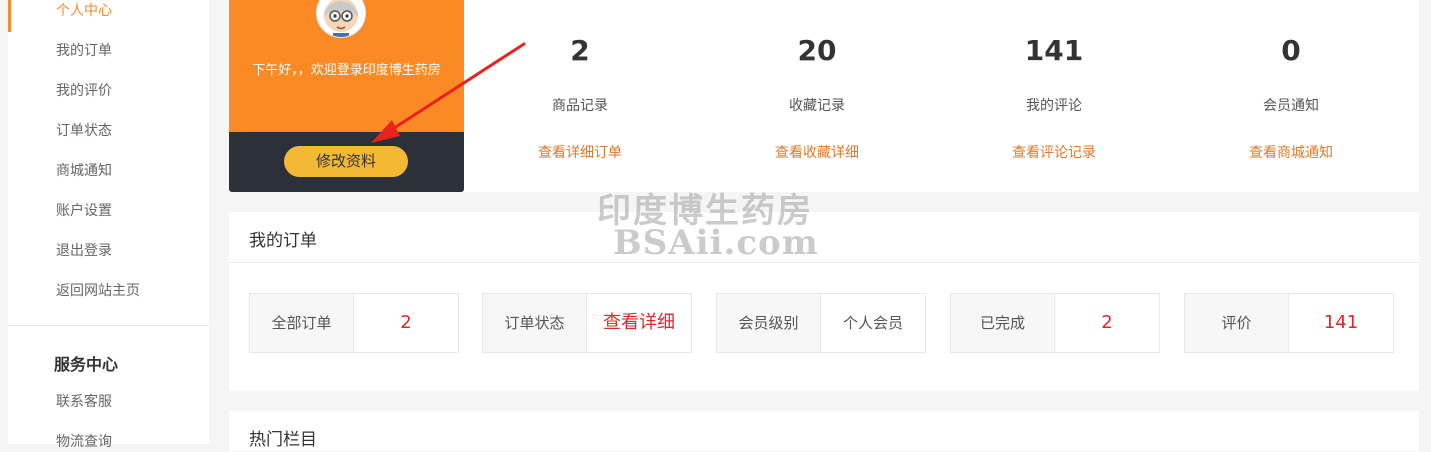 The width and height of the screenshot is (1431, 452). What do you see at coordinates (824, 431) in the screenshot?
I see `hot-columns-panel: 热门栏目` at bounding box center [824, 431].